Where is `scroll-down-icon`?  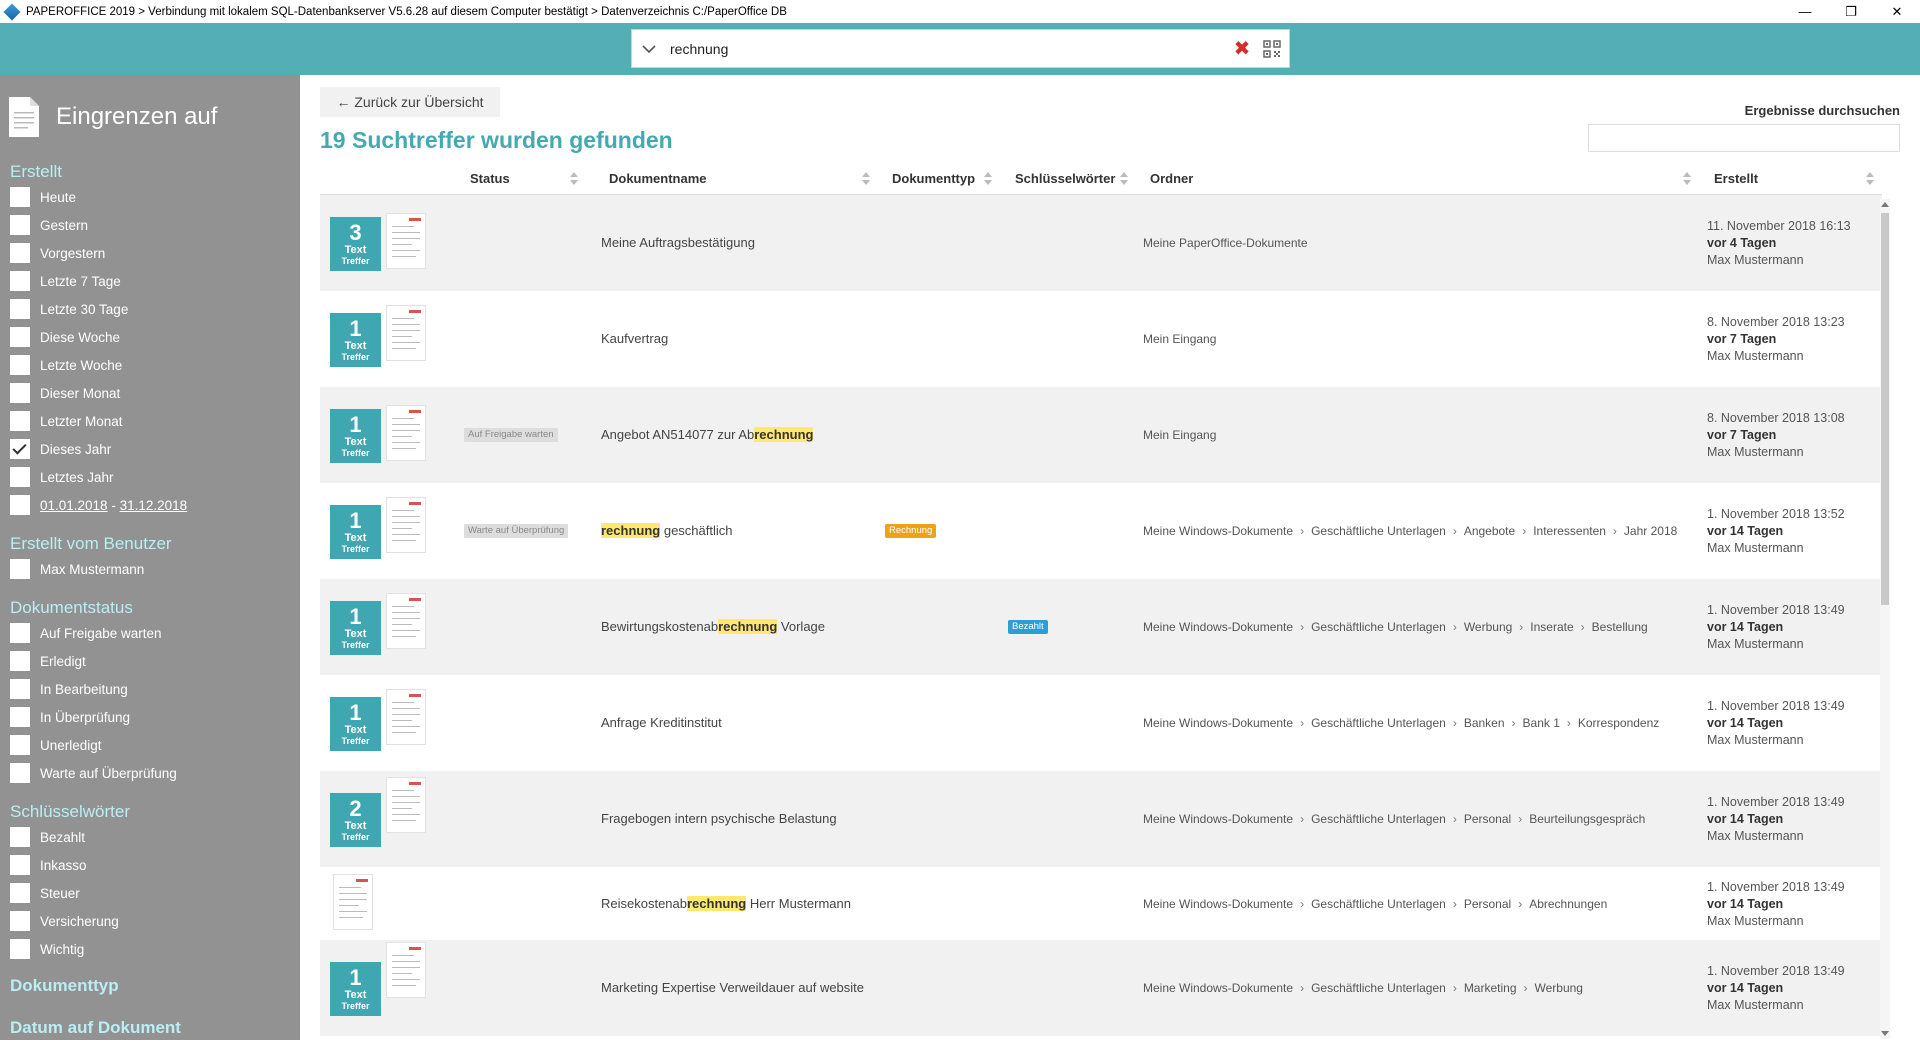
scroll-down-icon is located at coordinates (1885, 1033).